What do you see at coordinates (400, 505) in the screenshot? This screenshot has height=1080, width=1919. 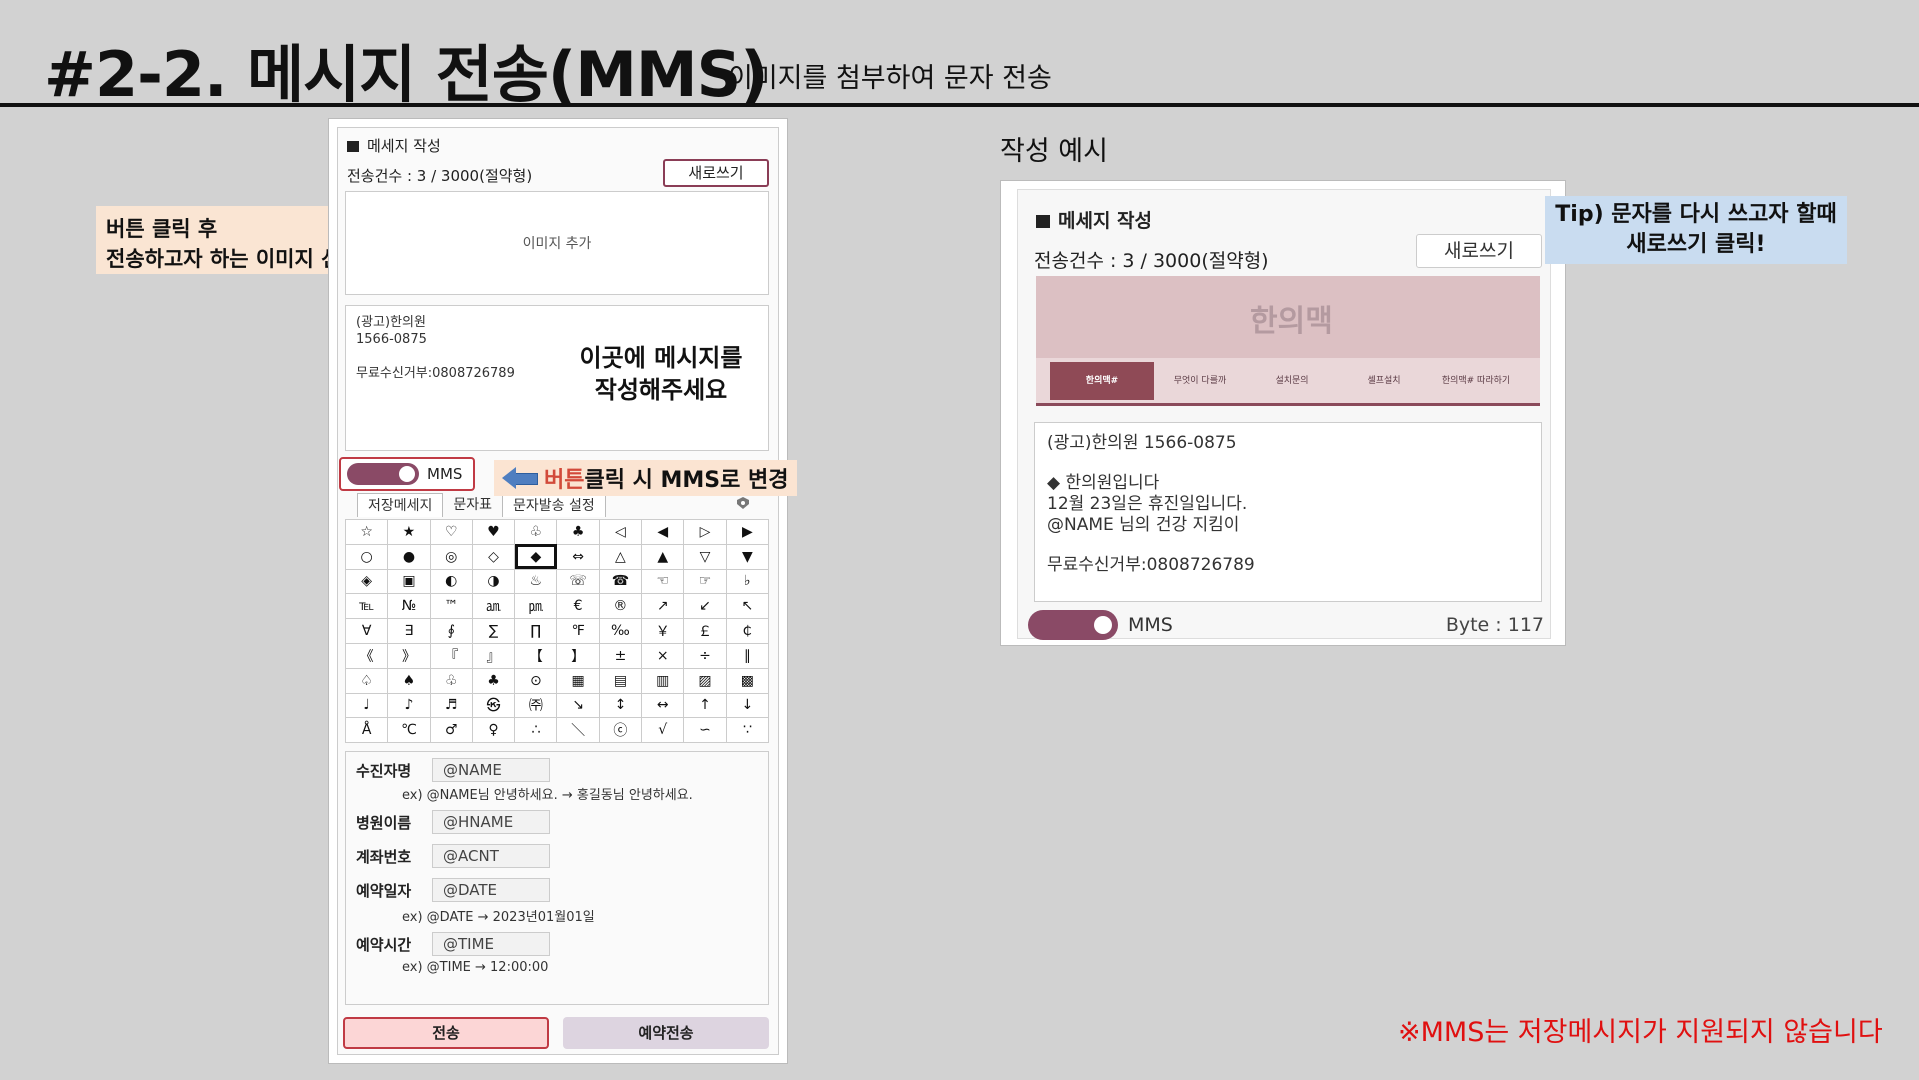 I see `tab-saved-messages: 저장메세지` at bounding box center [400, 505].